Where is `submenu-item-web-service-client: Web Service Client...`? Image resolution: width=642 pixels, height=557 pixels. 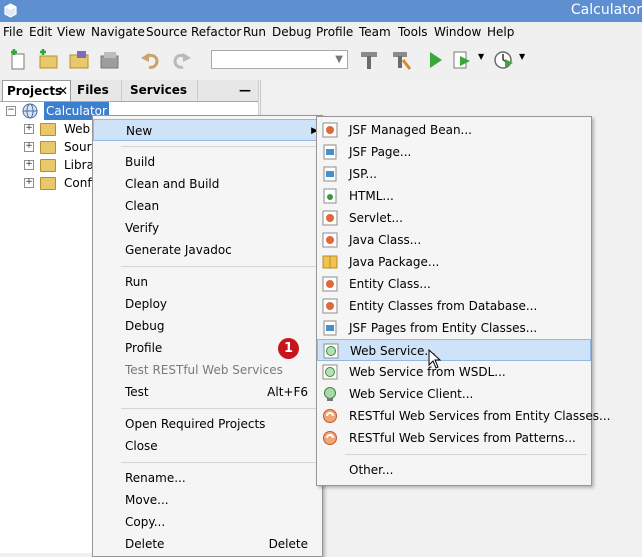
submenu-item-web-service-client: Web Service Client... is located at coordinates (454, 394).